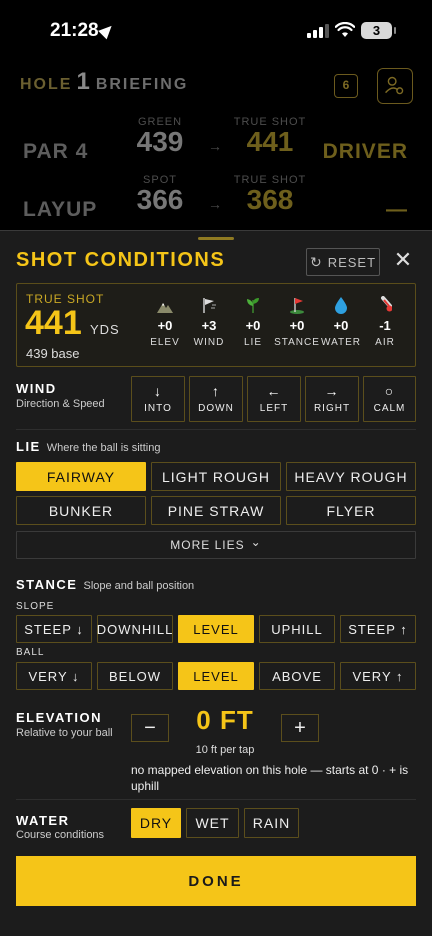  I want to click on water-drop-icon, so click(341, 305).